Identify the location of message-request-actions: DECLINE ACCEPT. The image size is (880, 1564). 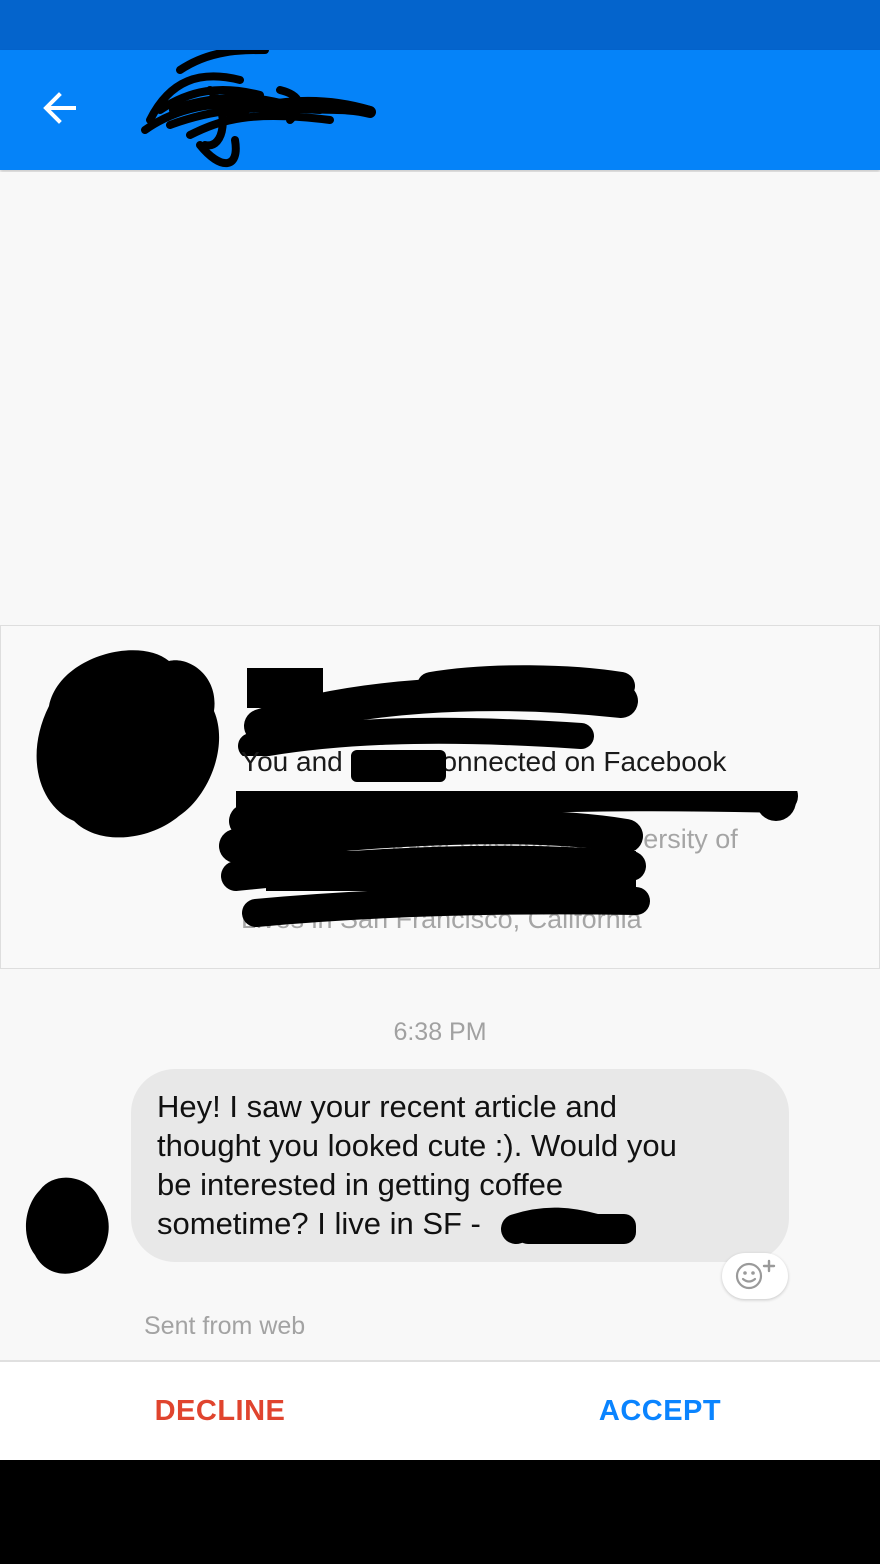
(440, 1410).